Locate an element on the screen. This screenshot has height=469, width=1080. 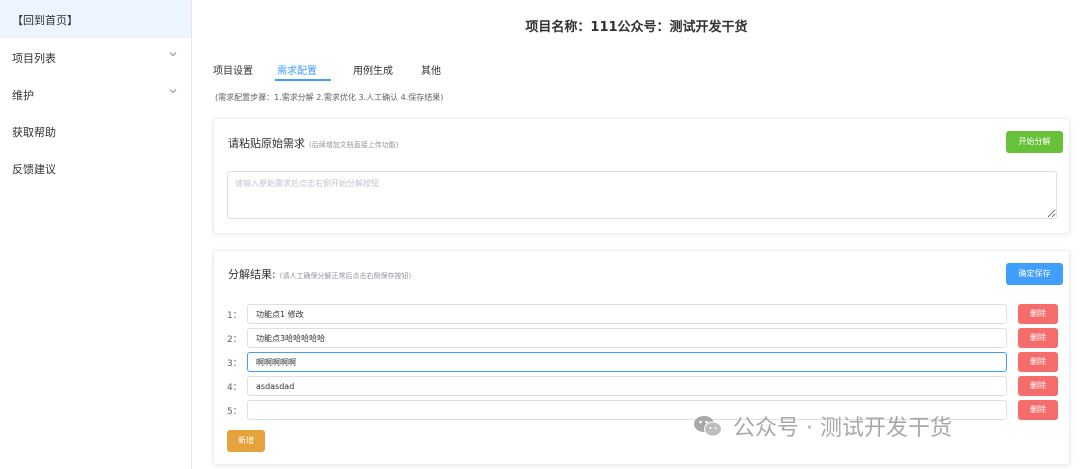
sidebar-item-help: 获取帮助 is located at coordinates (95, 130).